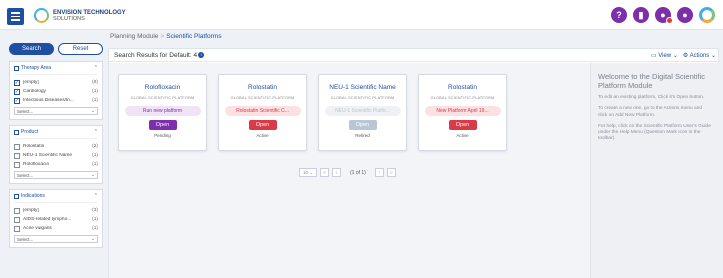 The image size is (723, 278). What do you see at coordinates (15, 16) in the screenshot?
I see `hamburger-menu-button` at bounding box center [15, 16].